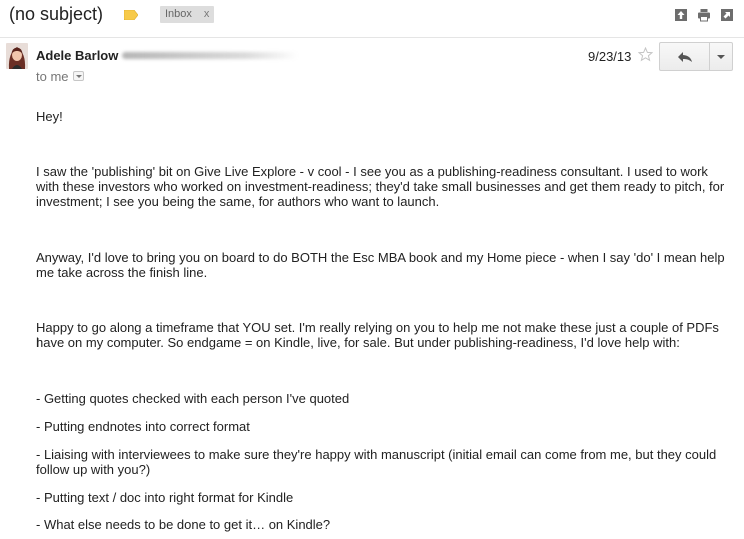 The image size is (744, 539). Describe the element at coordinates (49, 116) in the screenshot. I see `body-greeting: Hey!` at that location.